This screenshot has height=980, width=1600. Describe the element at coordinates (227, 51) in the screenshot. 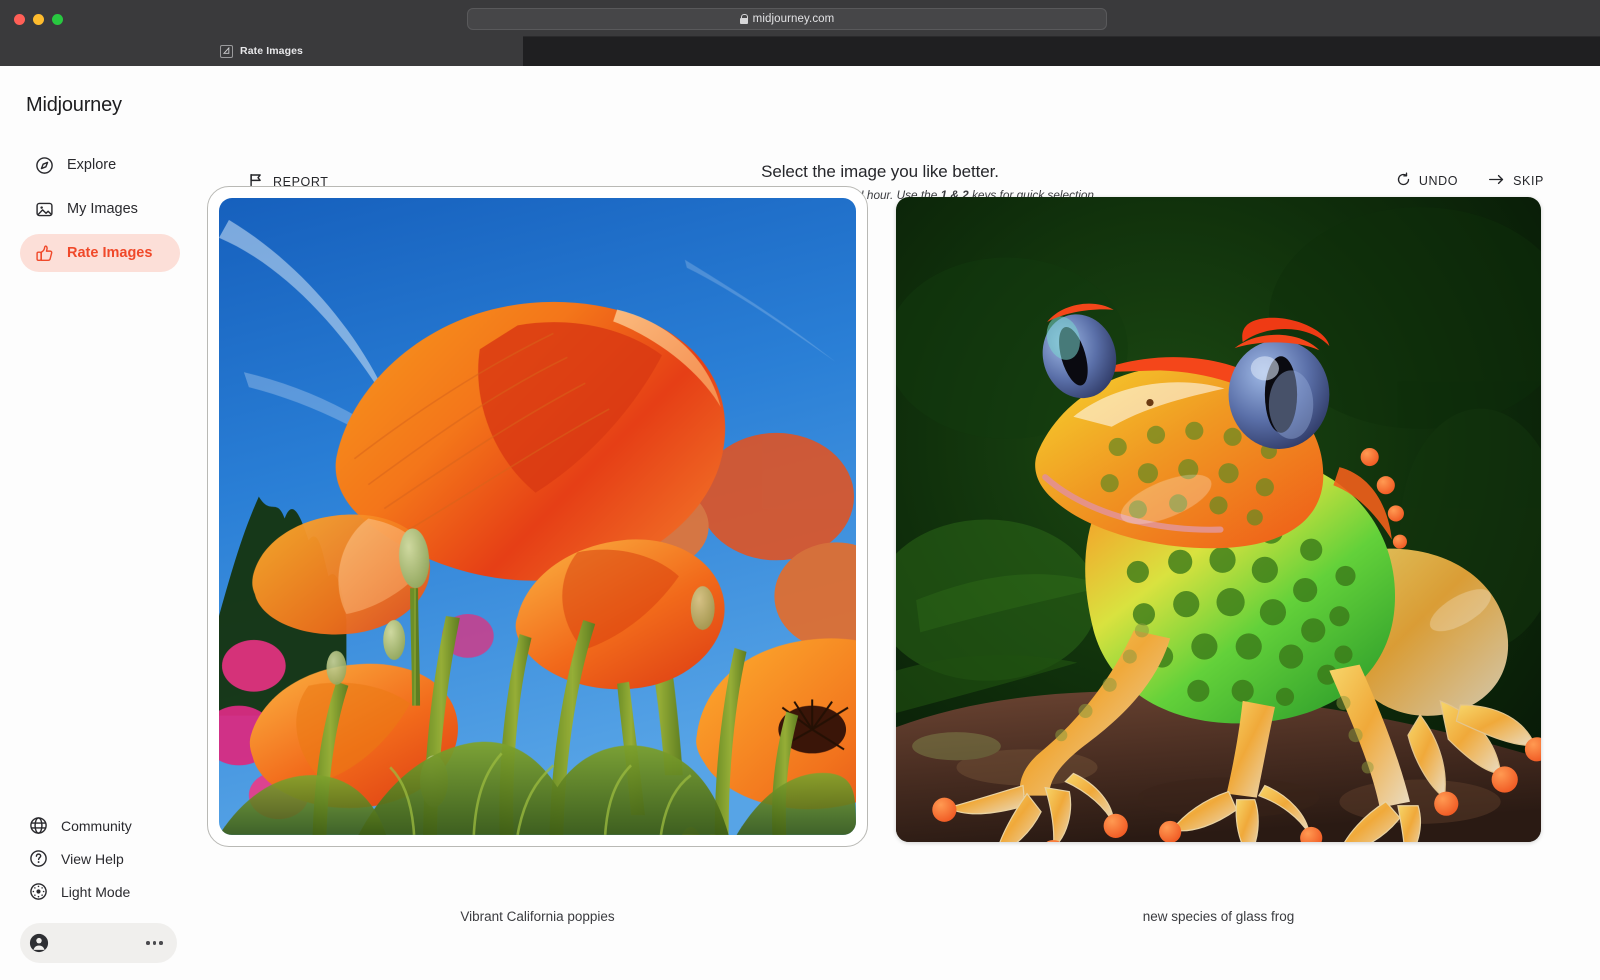

I see `midjourney-sailboat-icon` at that location.